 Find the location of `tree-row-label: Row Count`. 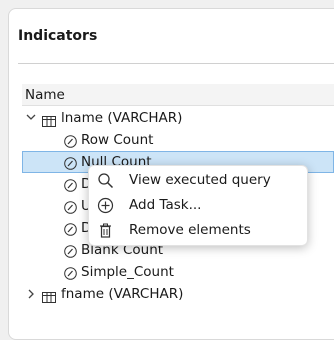

tree-row-label: Row Count is located at coordinates (117, 140).